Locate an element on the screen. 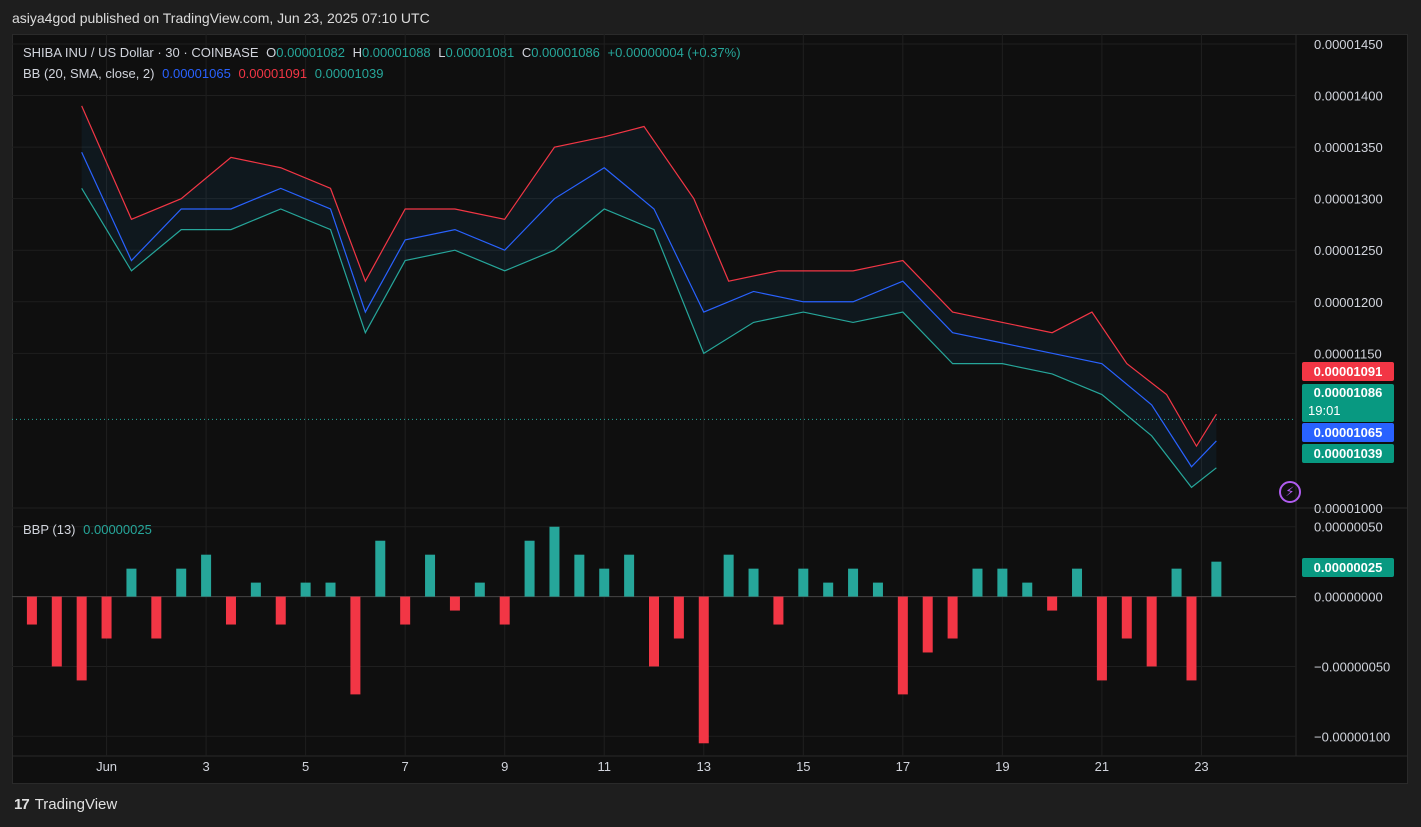 The image size is (1421, 827). symbol-title: SHIBA INU / US Dollar · 30 · COINBASE is located at coordinates (141, 52).